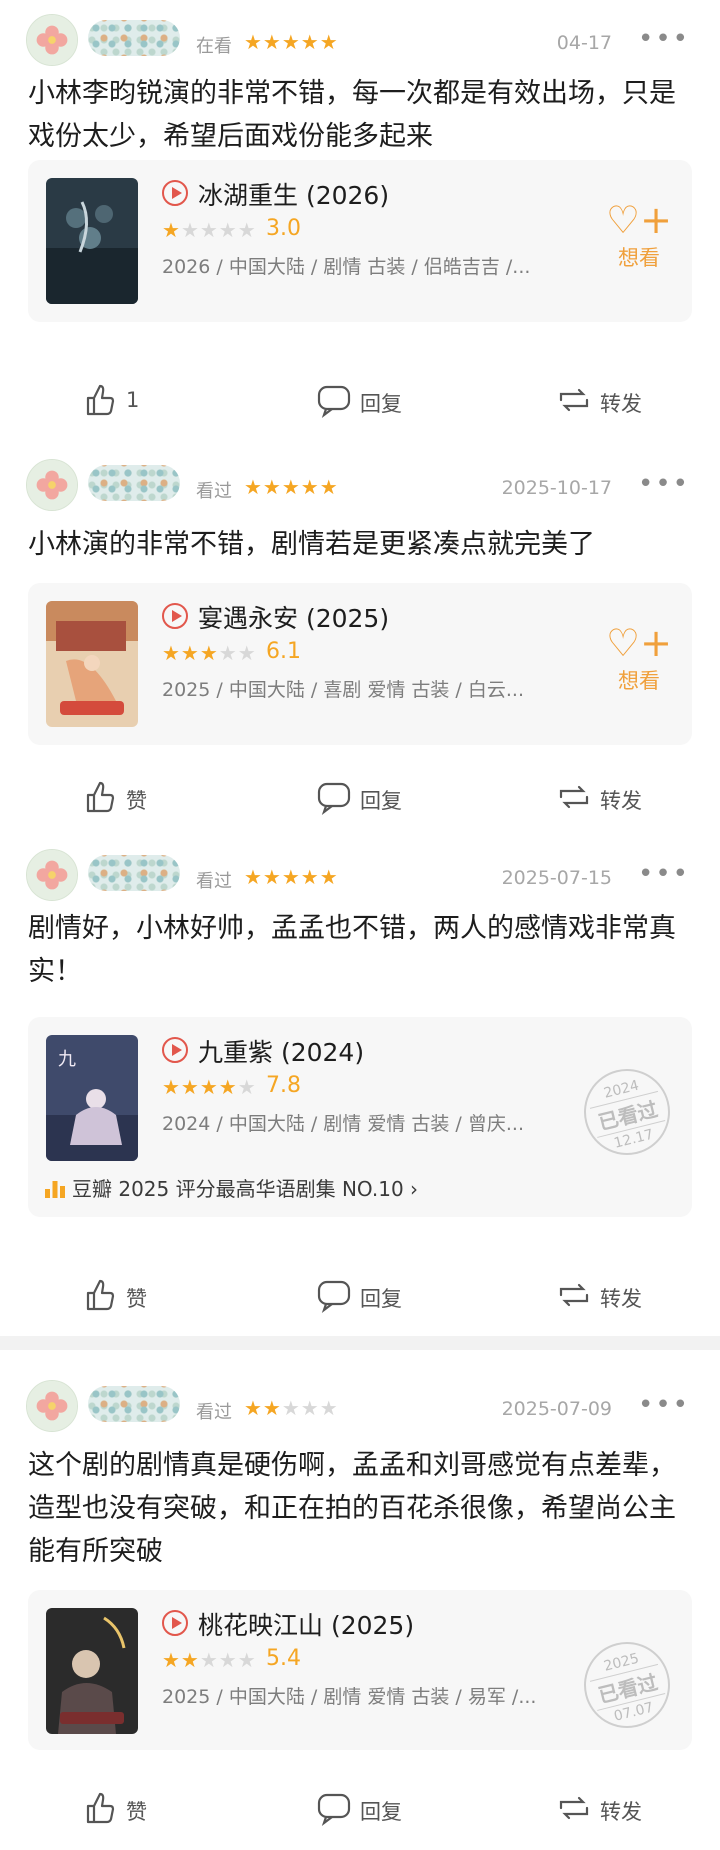 This screenshot has width=720, height=1850. What do you see at coordinates (584, 43) in the screenshot?
I see `post-date: 04-17` at bounding box center [584, 43].